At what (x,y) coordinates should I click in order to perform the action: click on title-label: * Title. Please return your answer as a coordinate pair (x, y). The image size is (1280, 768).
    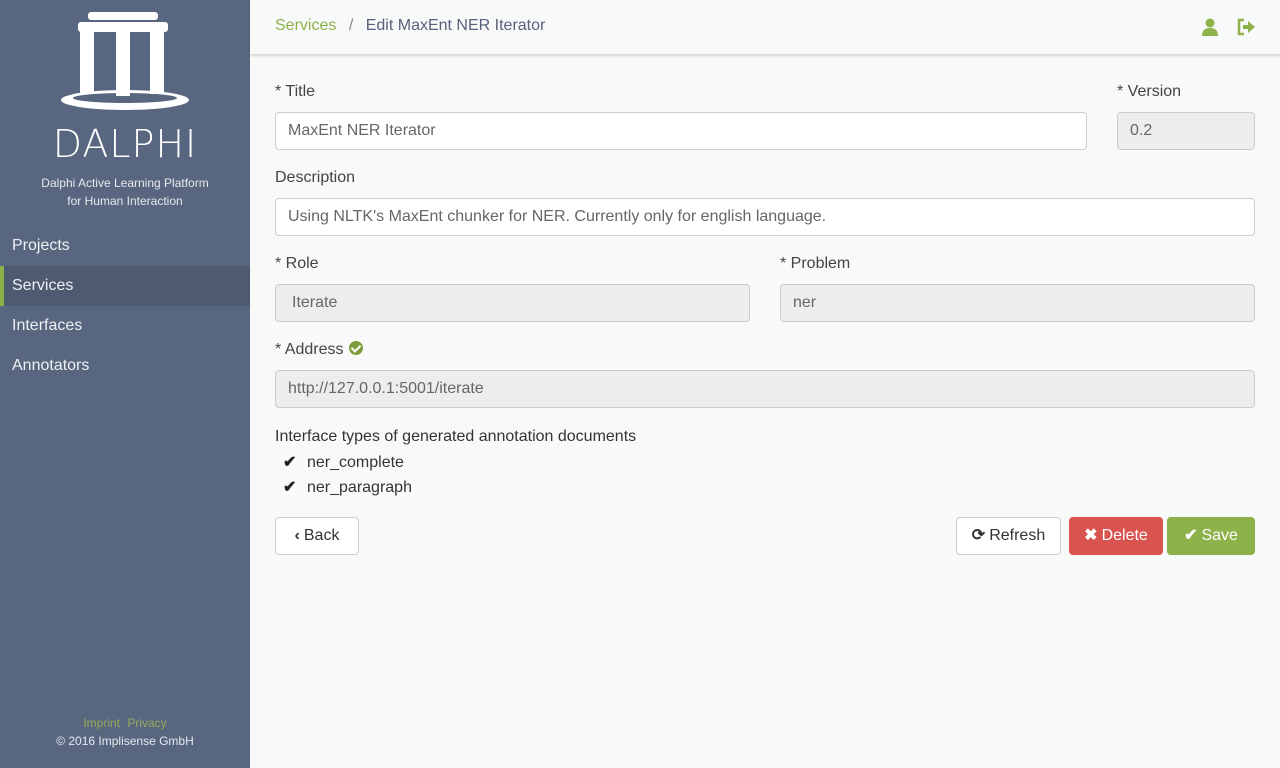
    Looking at the image, I should click on (295, 91).